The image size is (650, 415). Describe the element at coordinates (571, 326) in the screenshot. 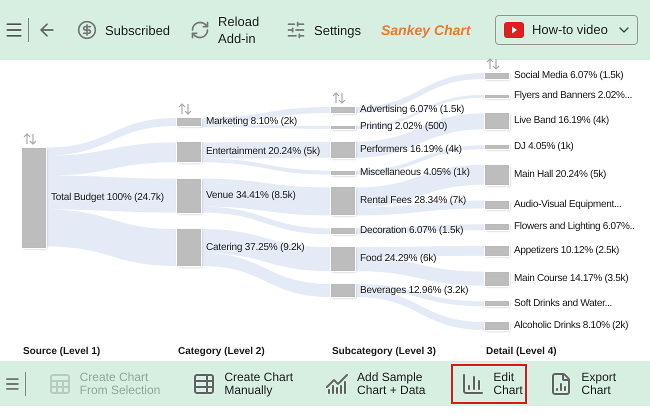

I see `node-label: Alcoholic Drinks 8.10% (2k)` at that location.